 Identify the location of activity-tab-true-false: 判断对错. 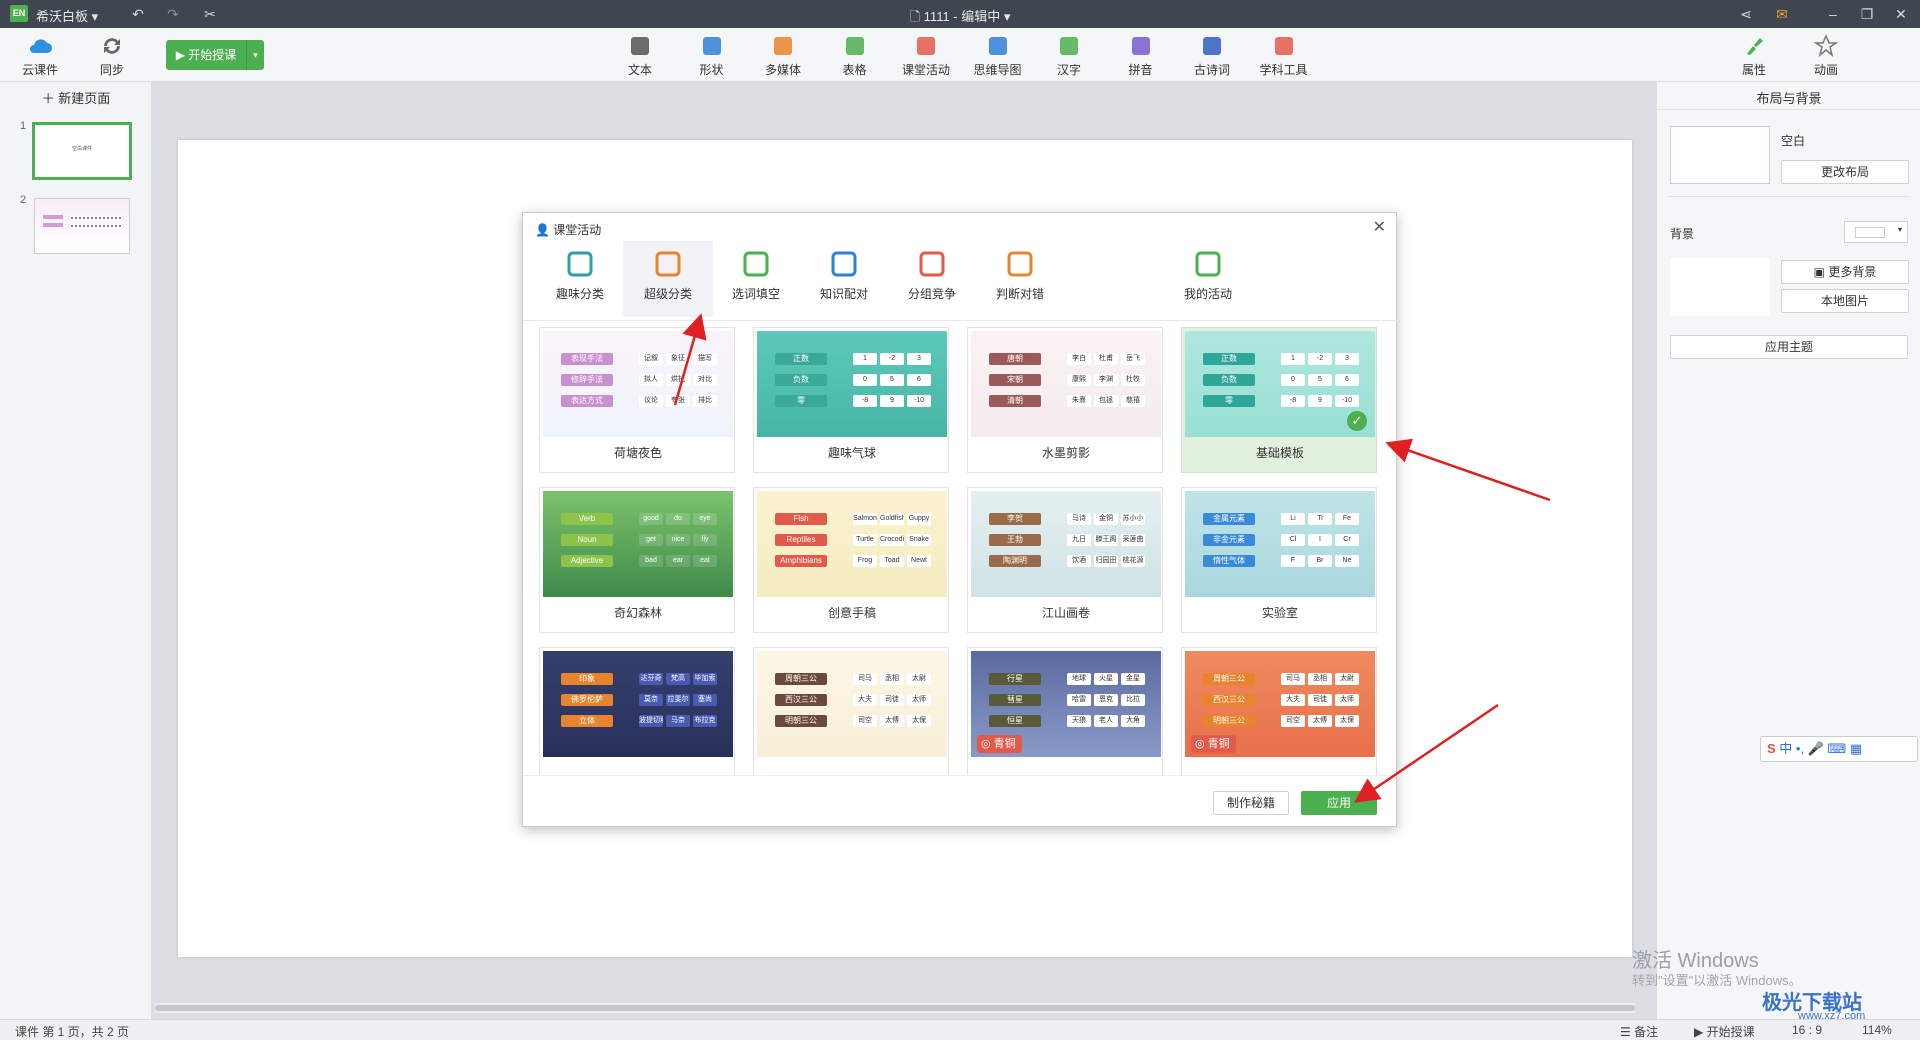
(1020, 279).